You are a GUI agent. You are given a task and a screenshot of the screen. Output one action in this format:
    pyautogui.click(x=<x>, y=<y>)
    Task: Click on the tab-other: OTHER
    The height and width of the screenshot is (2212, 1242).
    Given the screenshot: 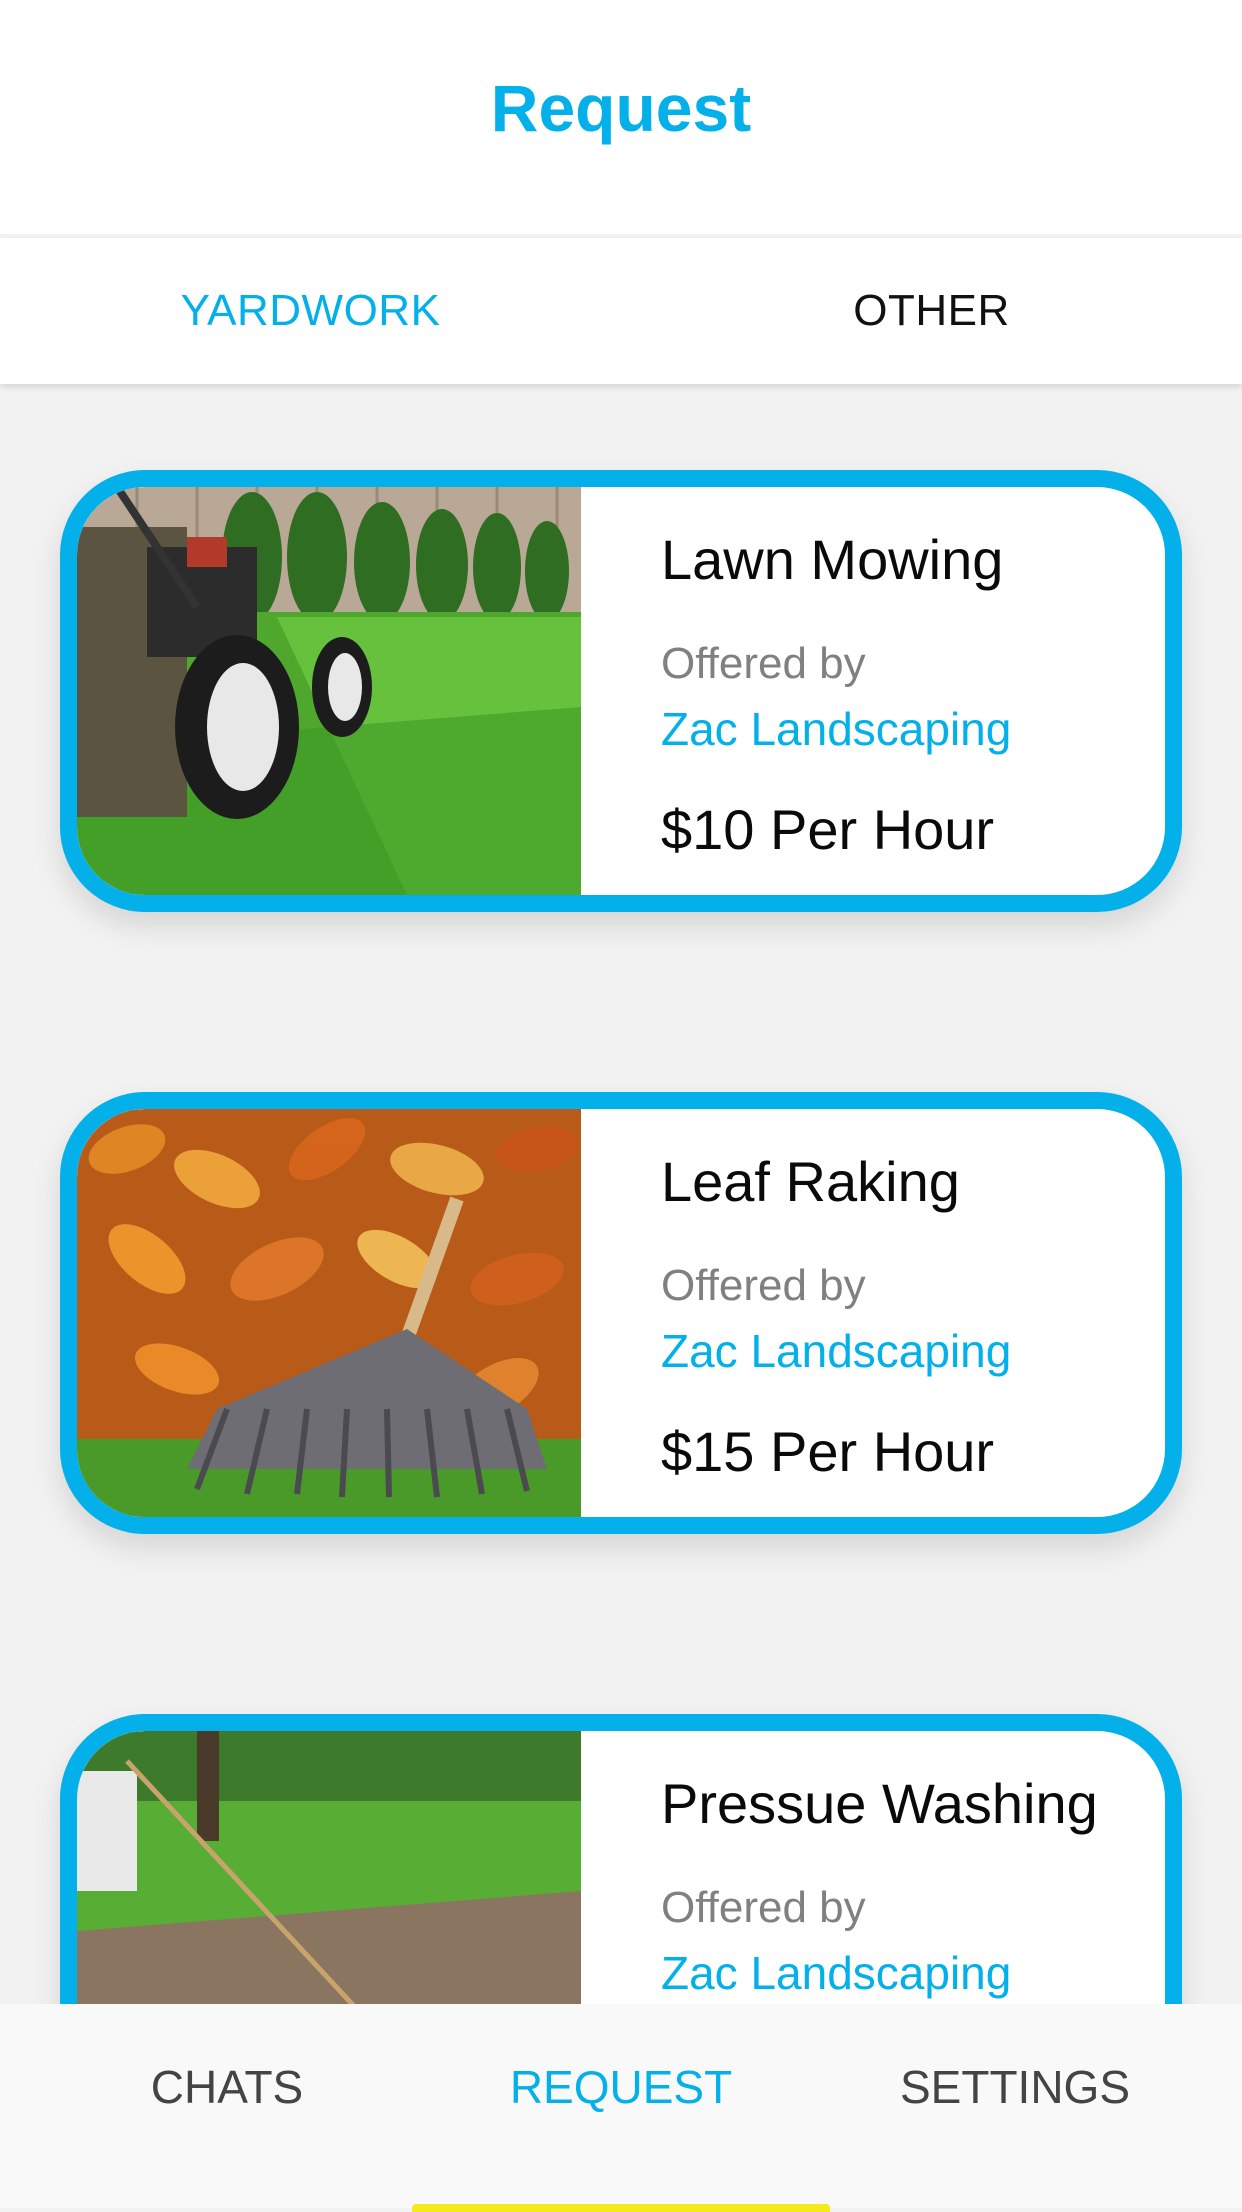 What is the action you would take?
    pyautogui.click(x=931, y=311)
    